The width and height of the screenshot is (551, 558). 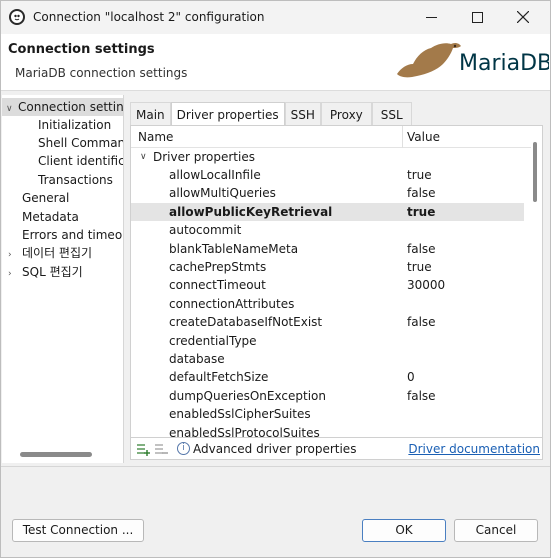 I want to click on table-row: defaultFetchSize 0, so click(x=327, y=377).